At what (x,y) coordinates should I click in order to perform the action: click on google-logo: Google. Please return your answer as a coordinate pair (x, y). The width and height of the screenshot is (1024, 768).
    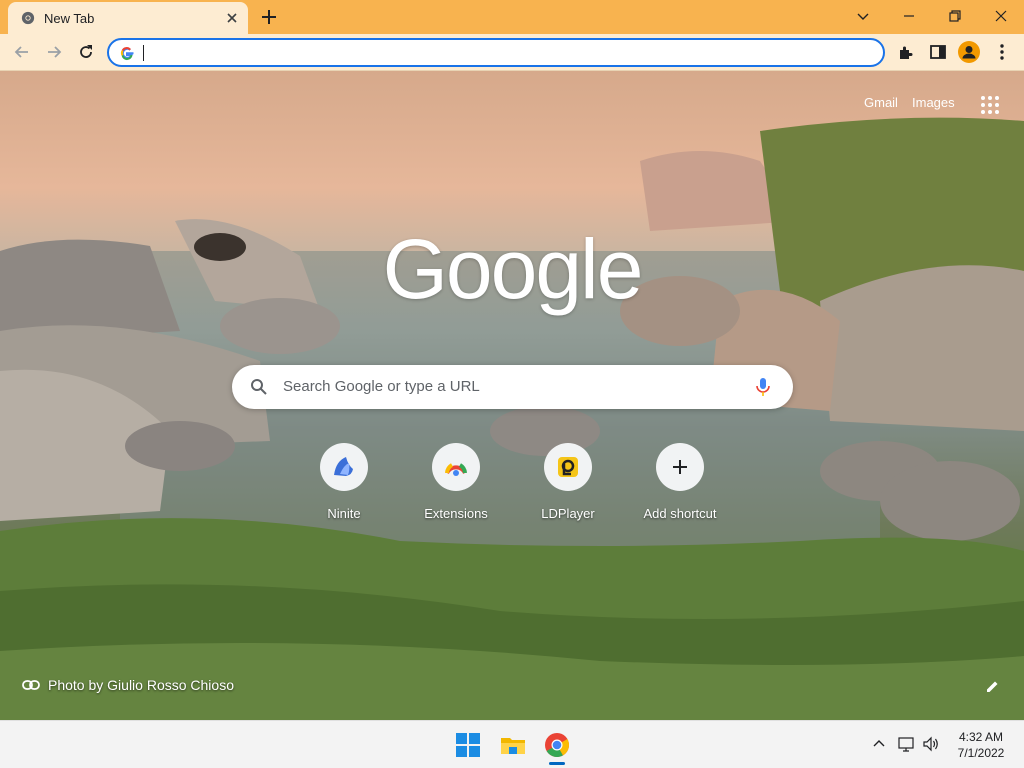
    Looking at the image, I should click on (513, 269).